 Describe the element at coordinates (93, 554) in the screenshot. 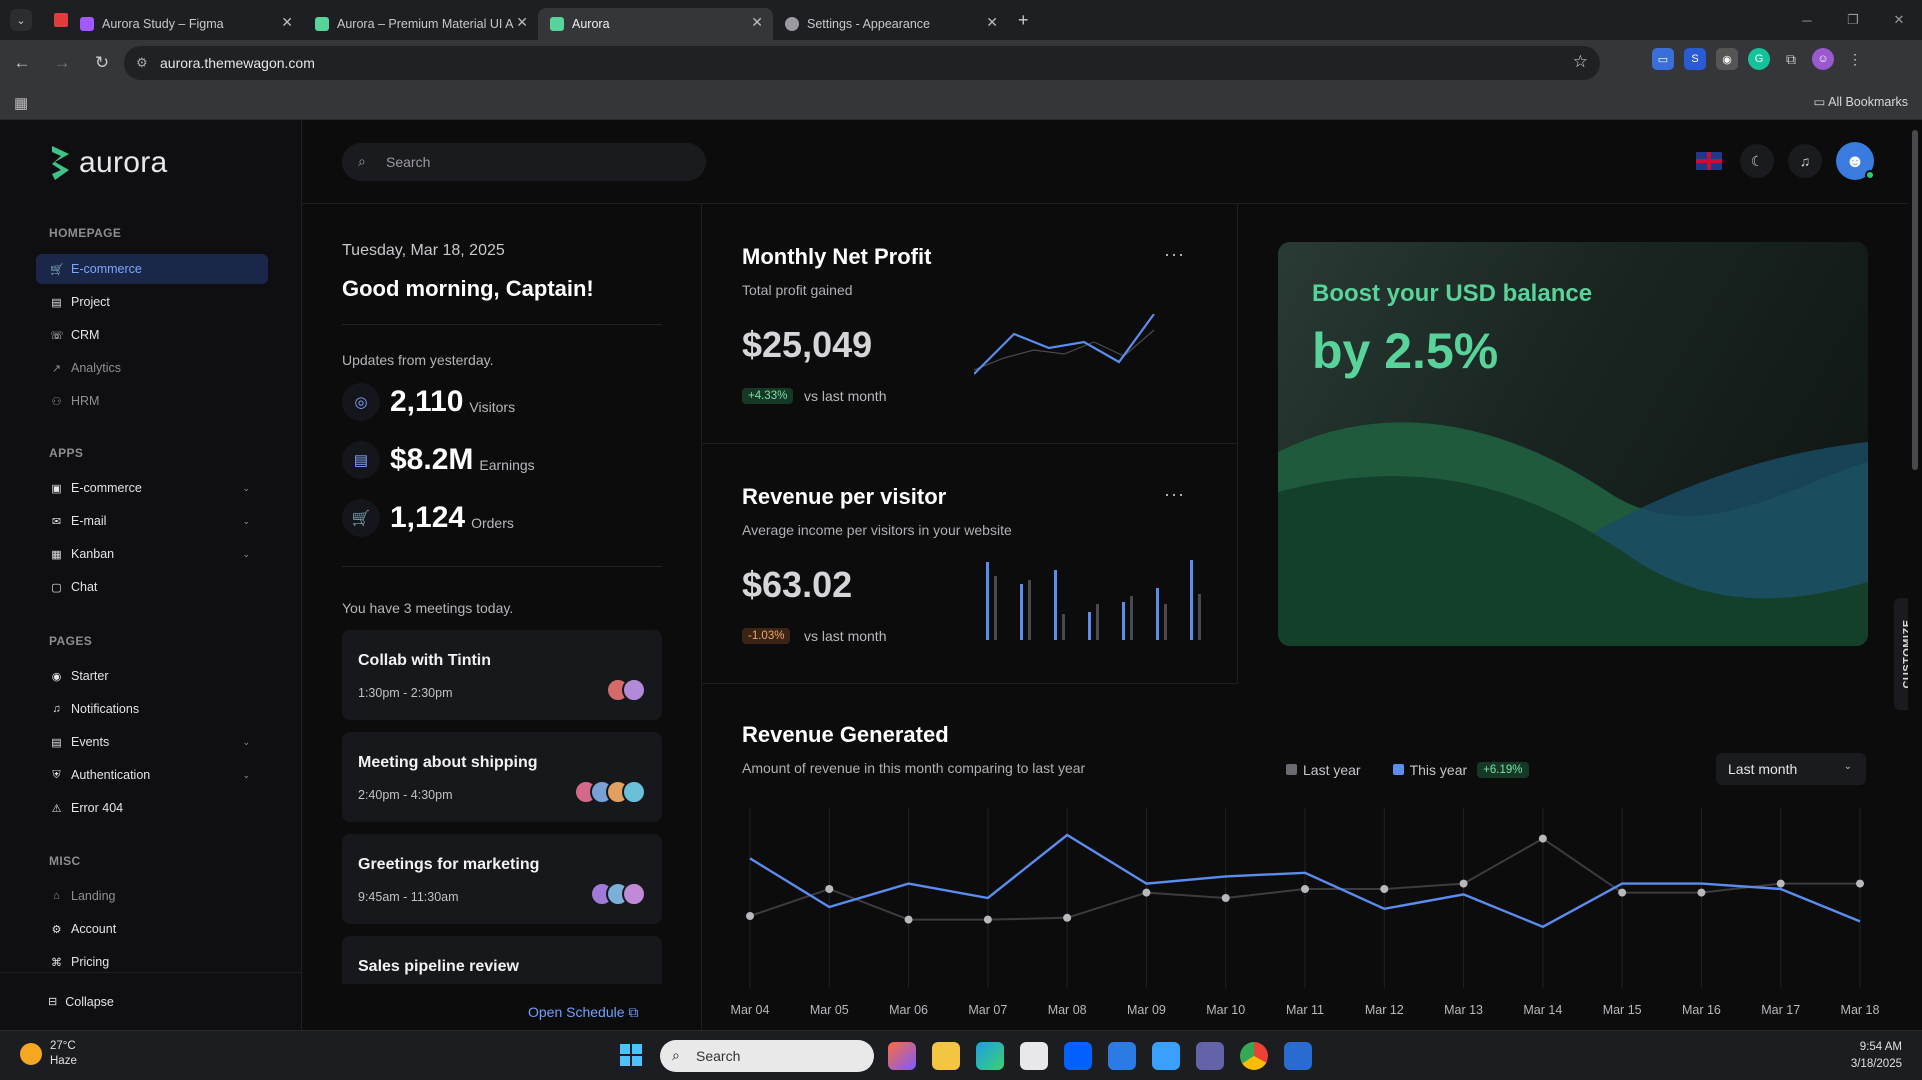

I see `sidebar-item-label: Kanban` at that location.